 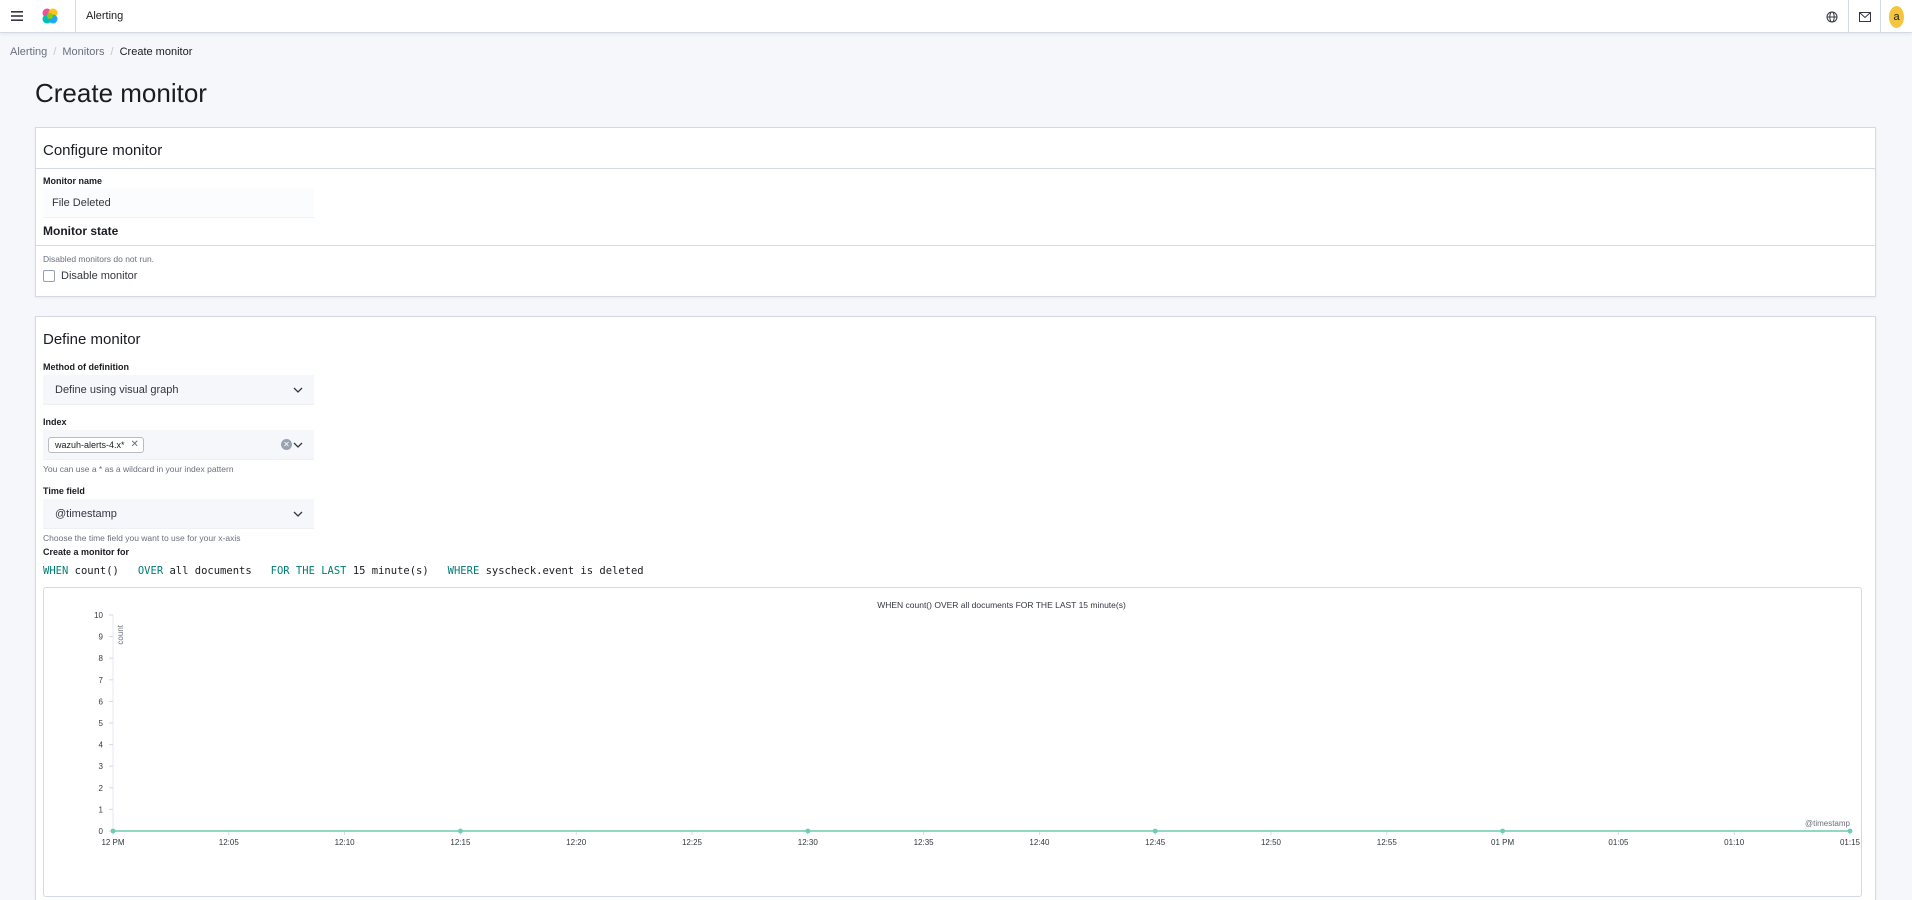 What do you see at coordinates (55, 571) in the screenshot?
I see `expr-when-button: WHEN` at bounding box center [55, 571].